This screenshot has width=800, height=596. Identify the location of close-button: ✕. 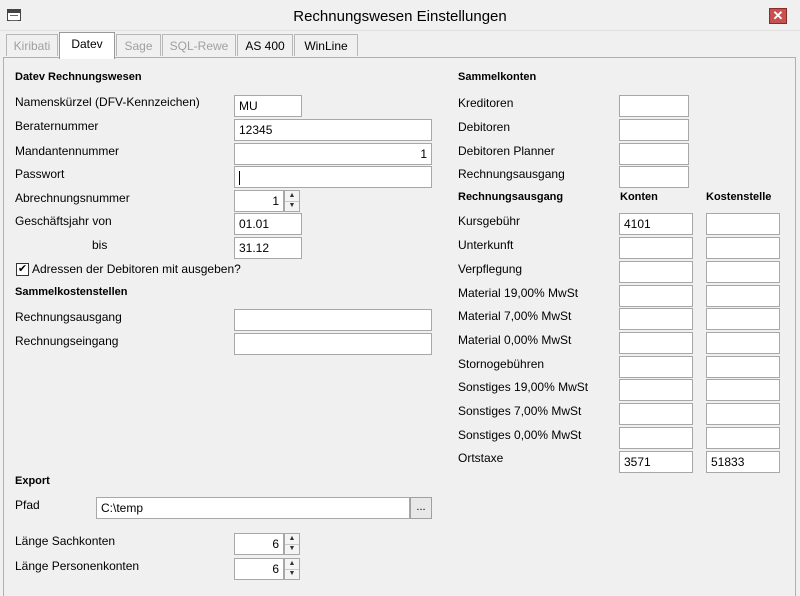
(778, 16).